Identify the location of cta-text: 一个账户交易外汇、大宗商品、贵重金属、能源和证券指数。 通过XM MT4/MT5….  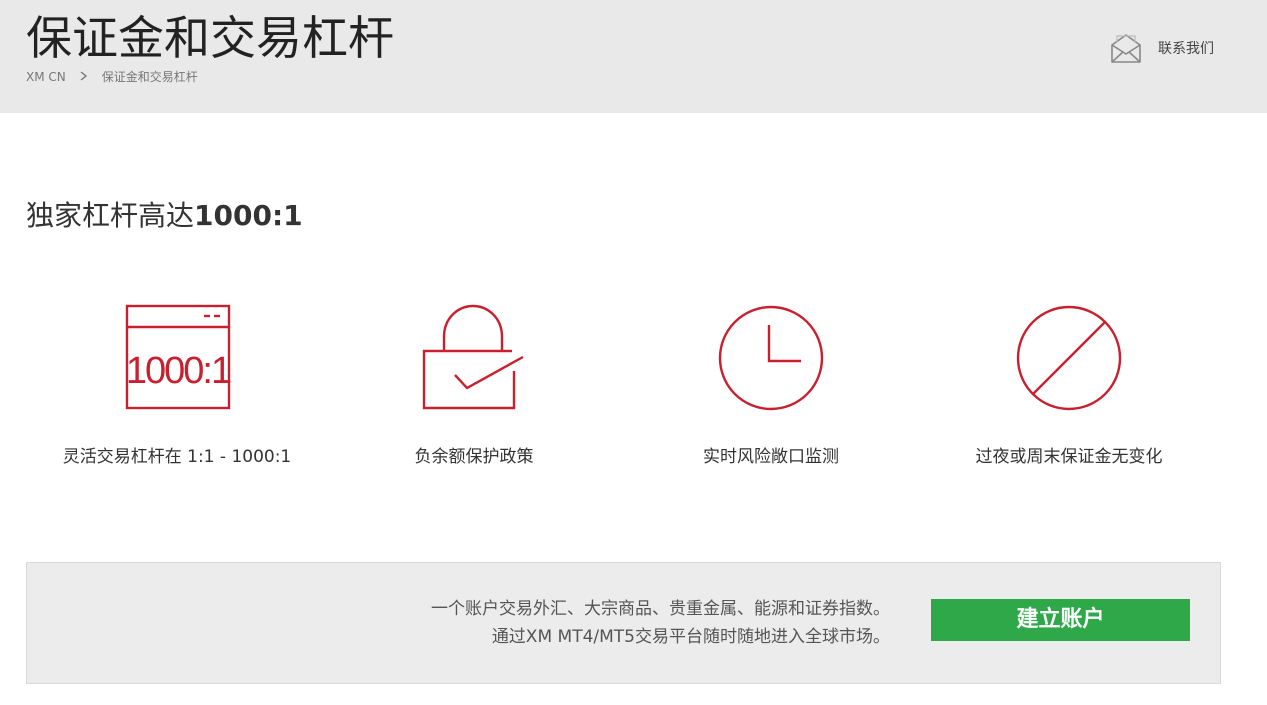
(660, 623).